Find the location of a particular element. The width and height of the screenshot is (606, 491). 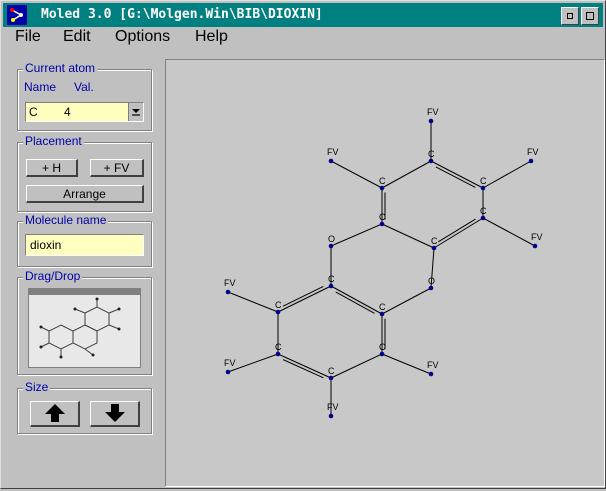

molecule-name-title: Molecule name is located at coordinates (66, 220).